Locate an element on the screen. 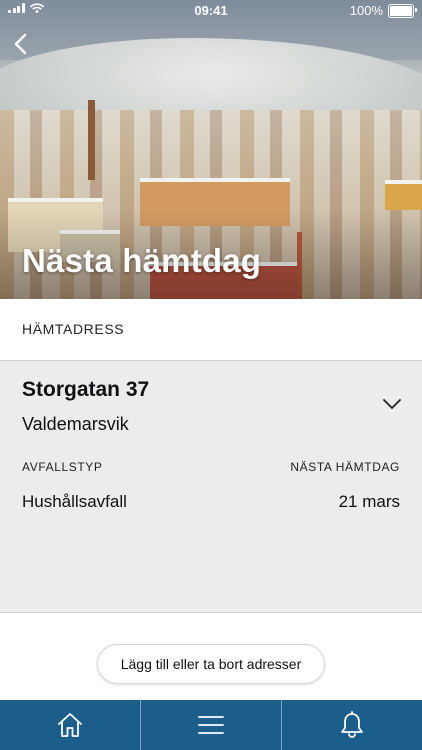 This screenshot has height=750, width=422. address-street: Storgatan 37 is located at coordinates (86, 389).